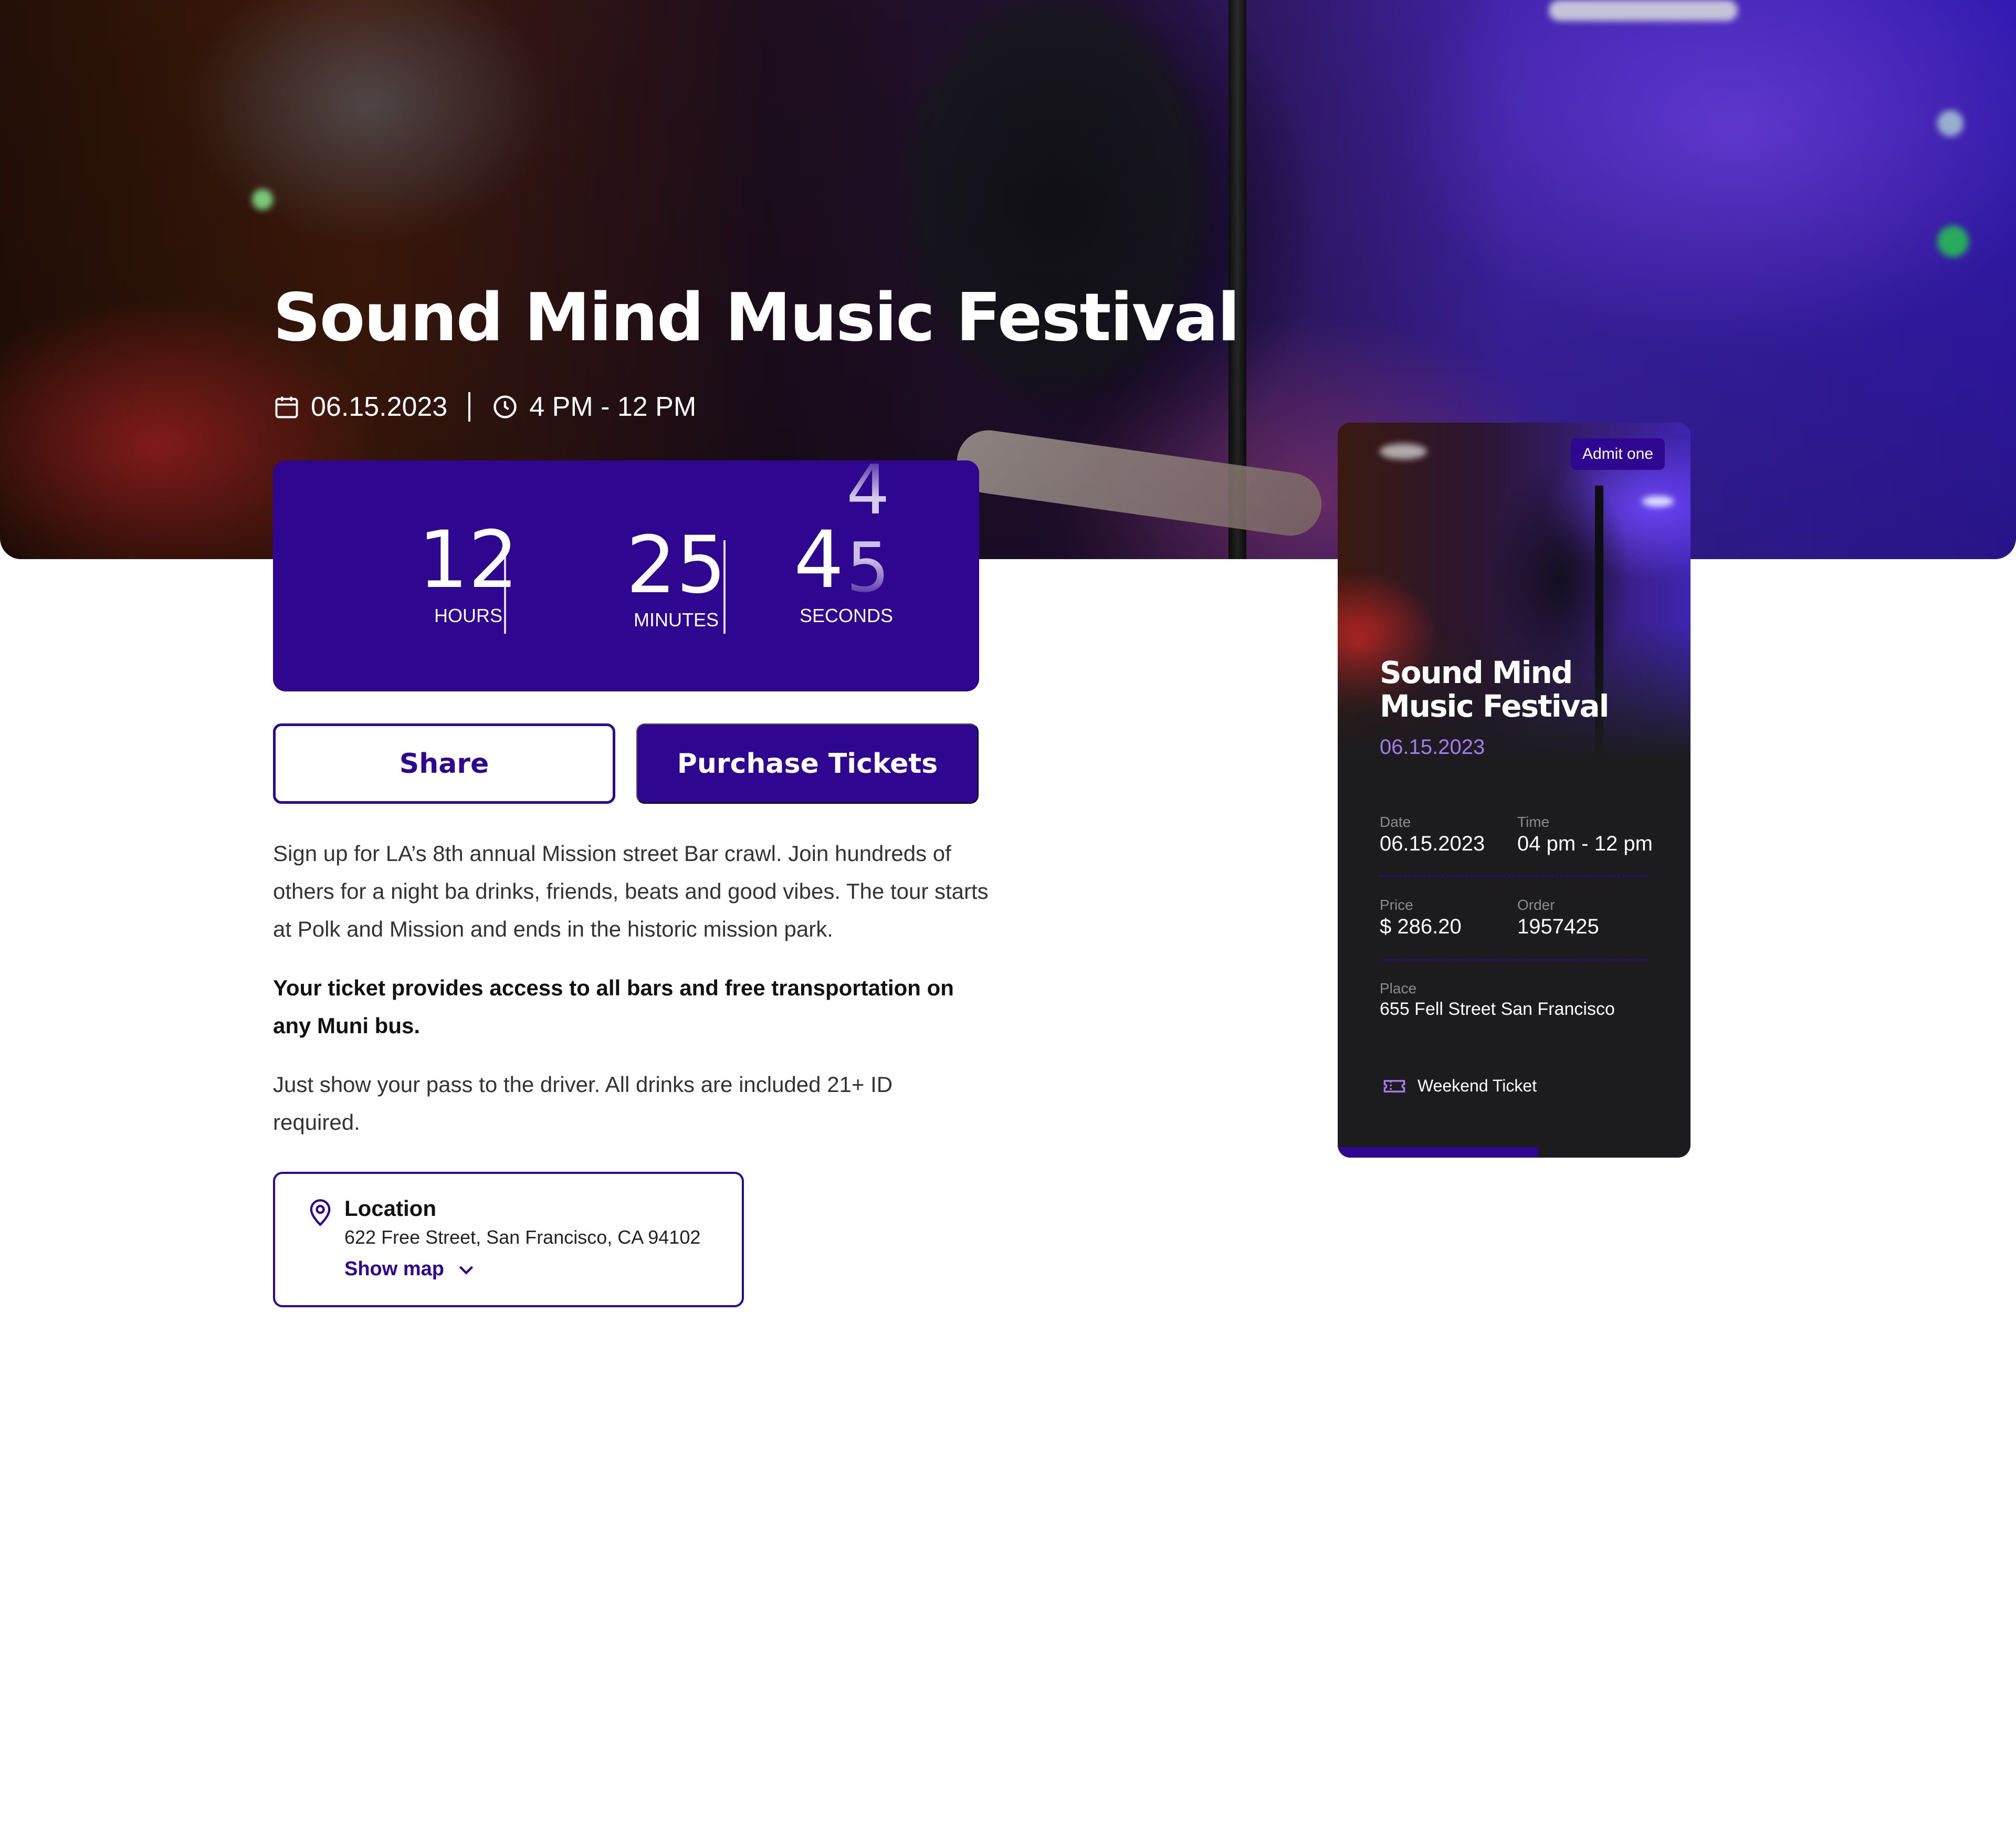 Image resolution: width=2016 pixels, height=1848 pixels. I want to click on chevron-down-icon, so click(466, 1270).